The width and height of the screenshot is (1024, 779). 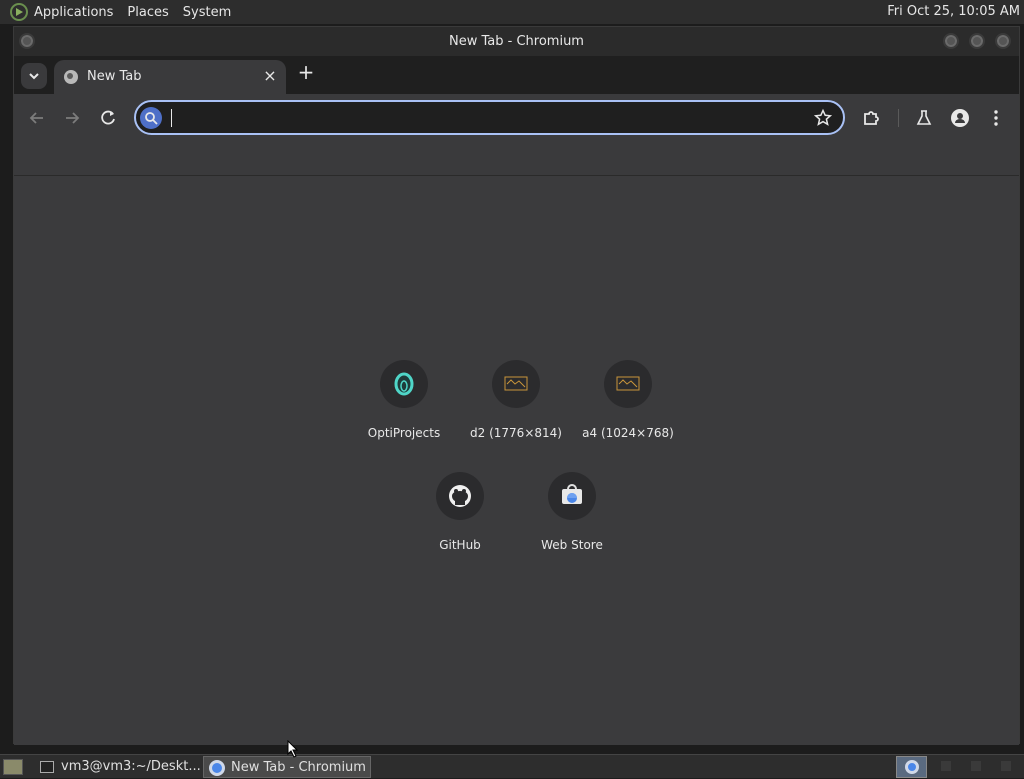 I want to click on bottom-taskbar: vm3@vm3:~/Deskt... New Tab - Chromium, so click(x=512, y=766).